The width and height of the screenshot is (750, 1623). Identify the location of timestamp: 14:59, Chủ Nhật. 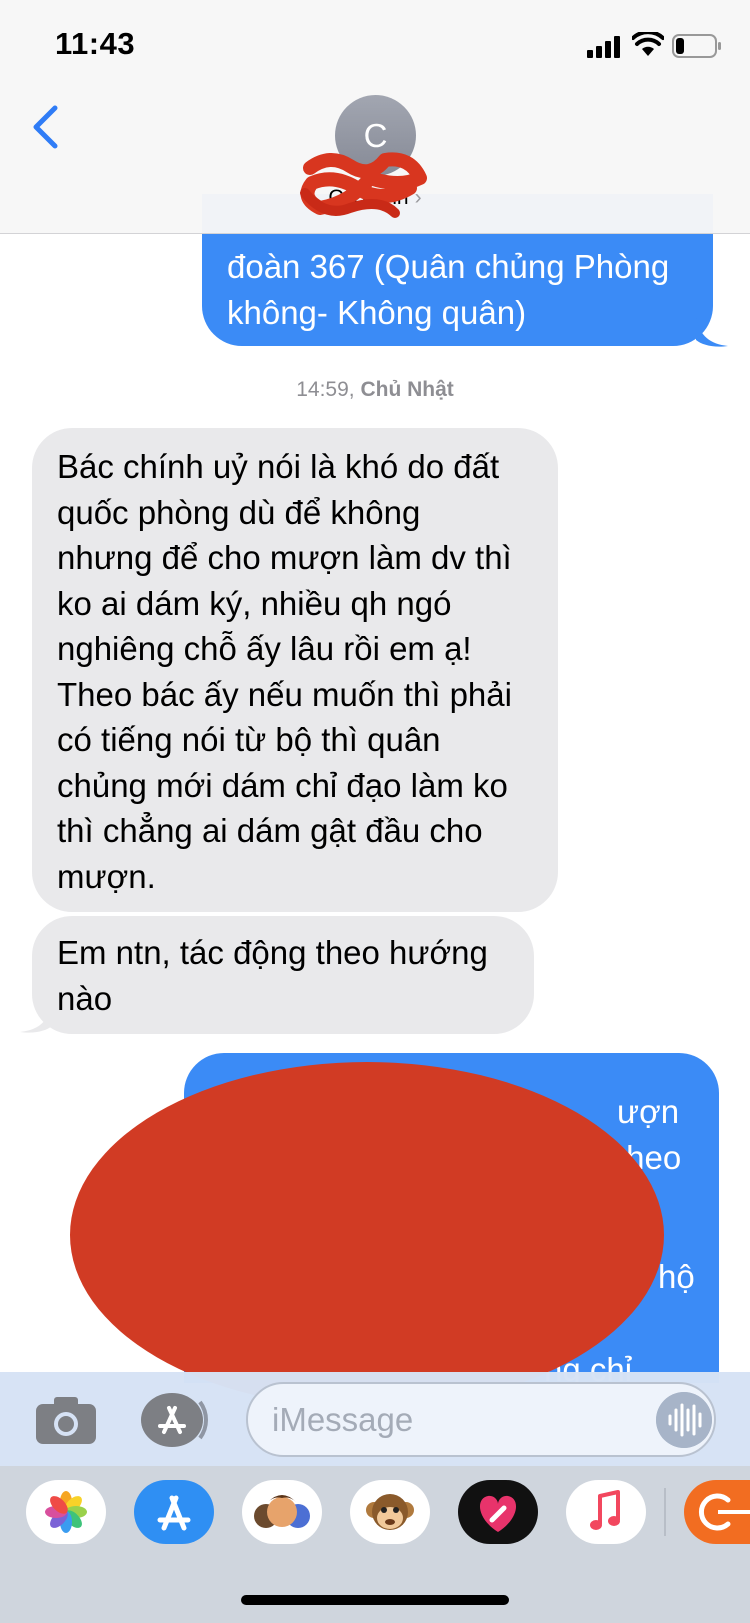
(375, 390).